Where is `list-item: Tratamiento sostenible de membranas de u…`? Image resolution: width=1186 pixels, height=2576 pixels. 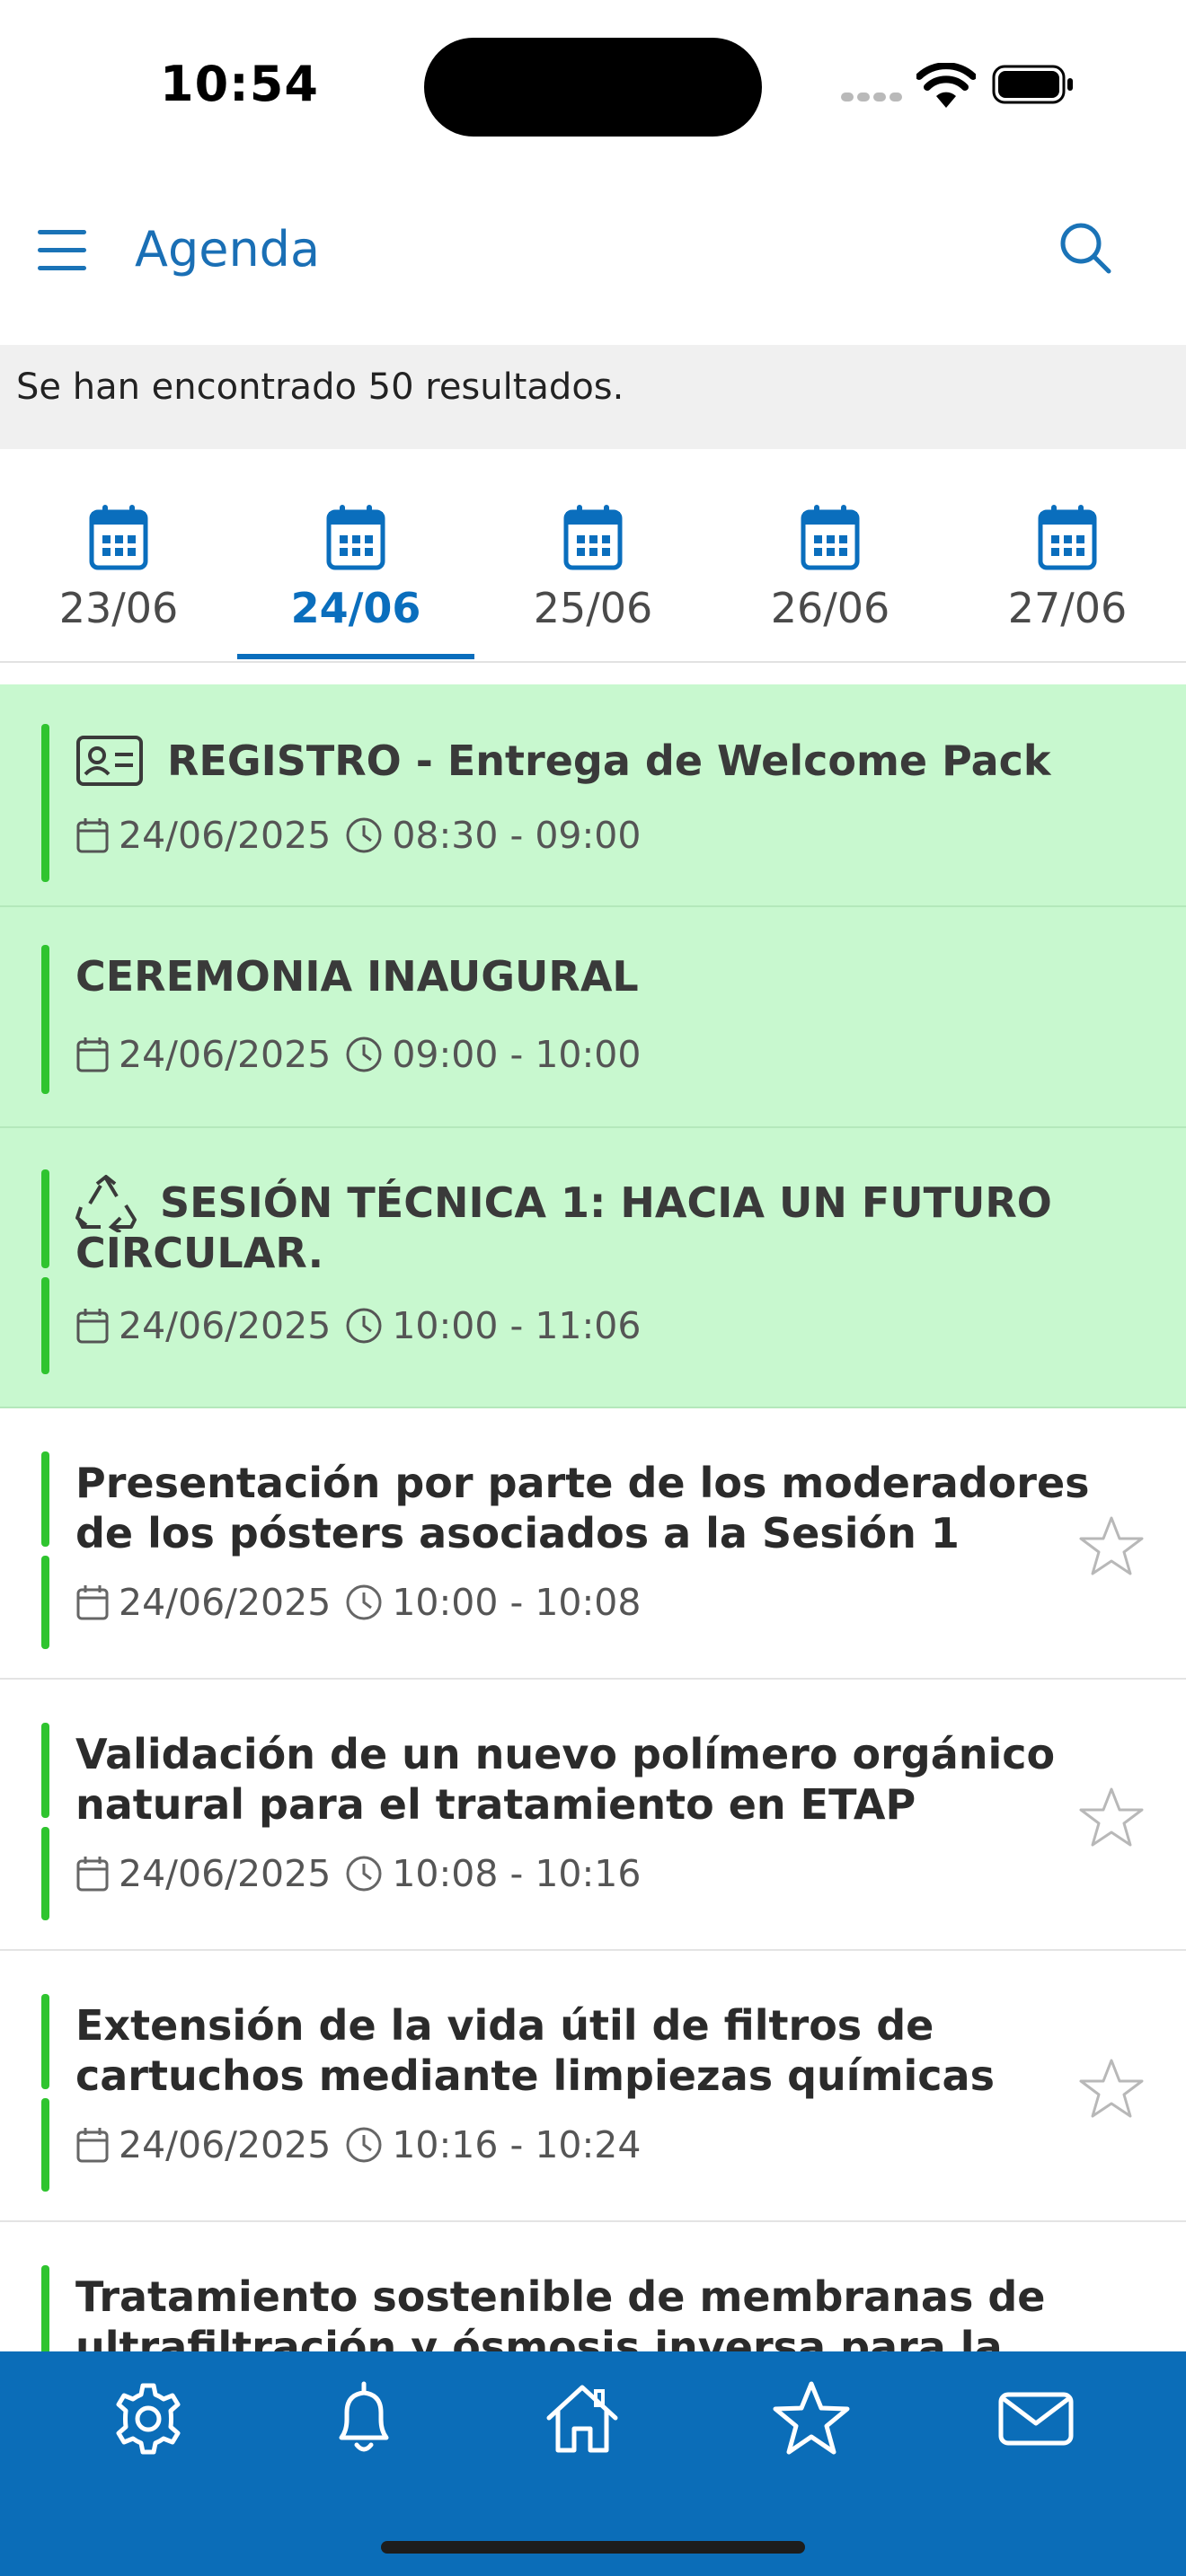 list-item: Tratamiento sostenible de membranas de u… is located at coordinates (593, 2286).